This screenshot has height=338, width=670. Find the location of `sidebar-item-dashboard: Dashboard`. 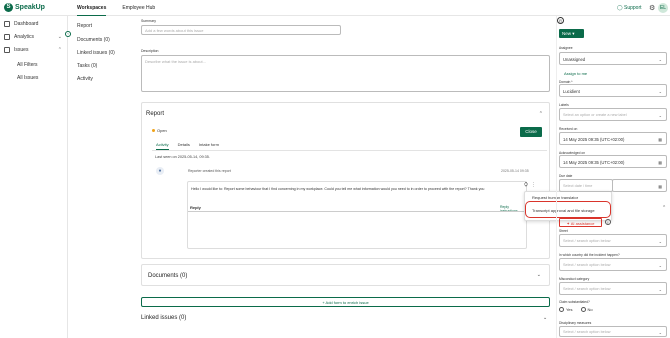

sidebar-item-dashboard: Dashboard is located at coordinates (34, 24).